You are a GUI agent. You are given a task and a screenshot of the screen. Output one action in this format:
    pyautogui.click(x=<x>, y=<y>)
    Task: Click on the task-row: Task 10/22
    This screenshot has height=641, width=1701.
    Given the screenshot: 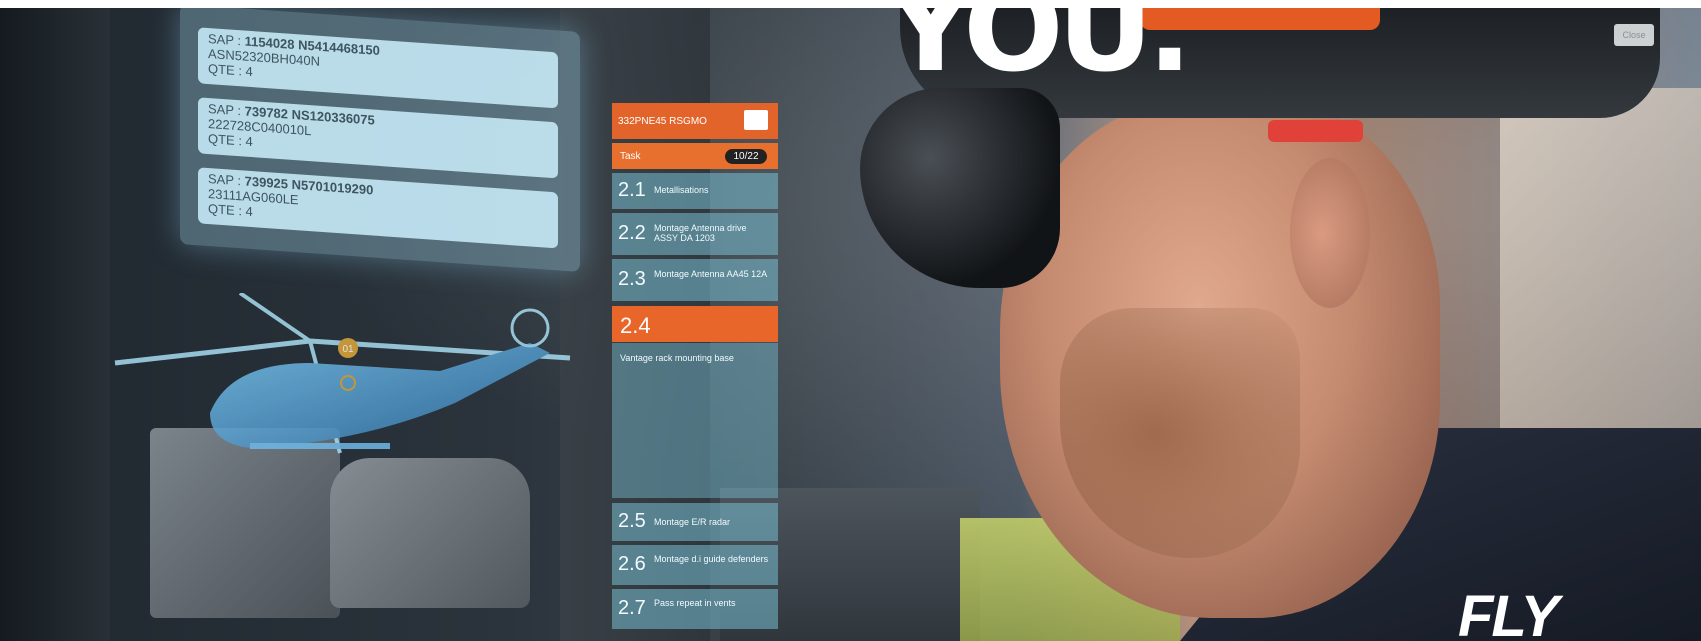 What is the action you would take?
    pyautogui.click(x=695, y=156)
    